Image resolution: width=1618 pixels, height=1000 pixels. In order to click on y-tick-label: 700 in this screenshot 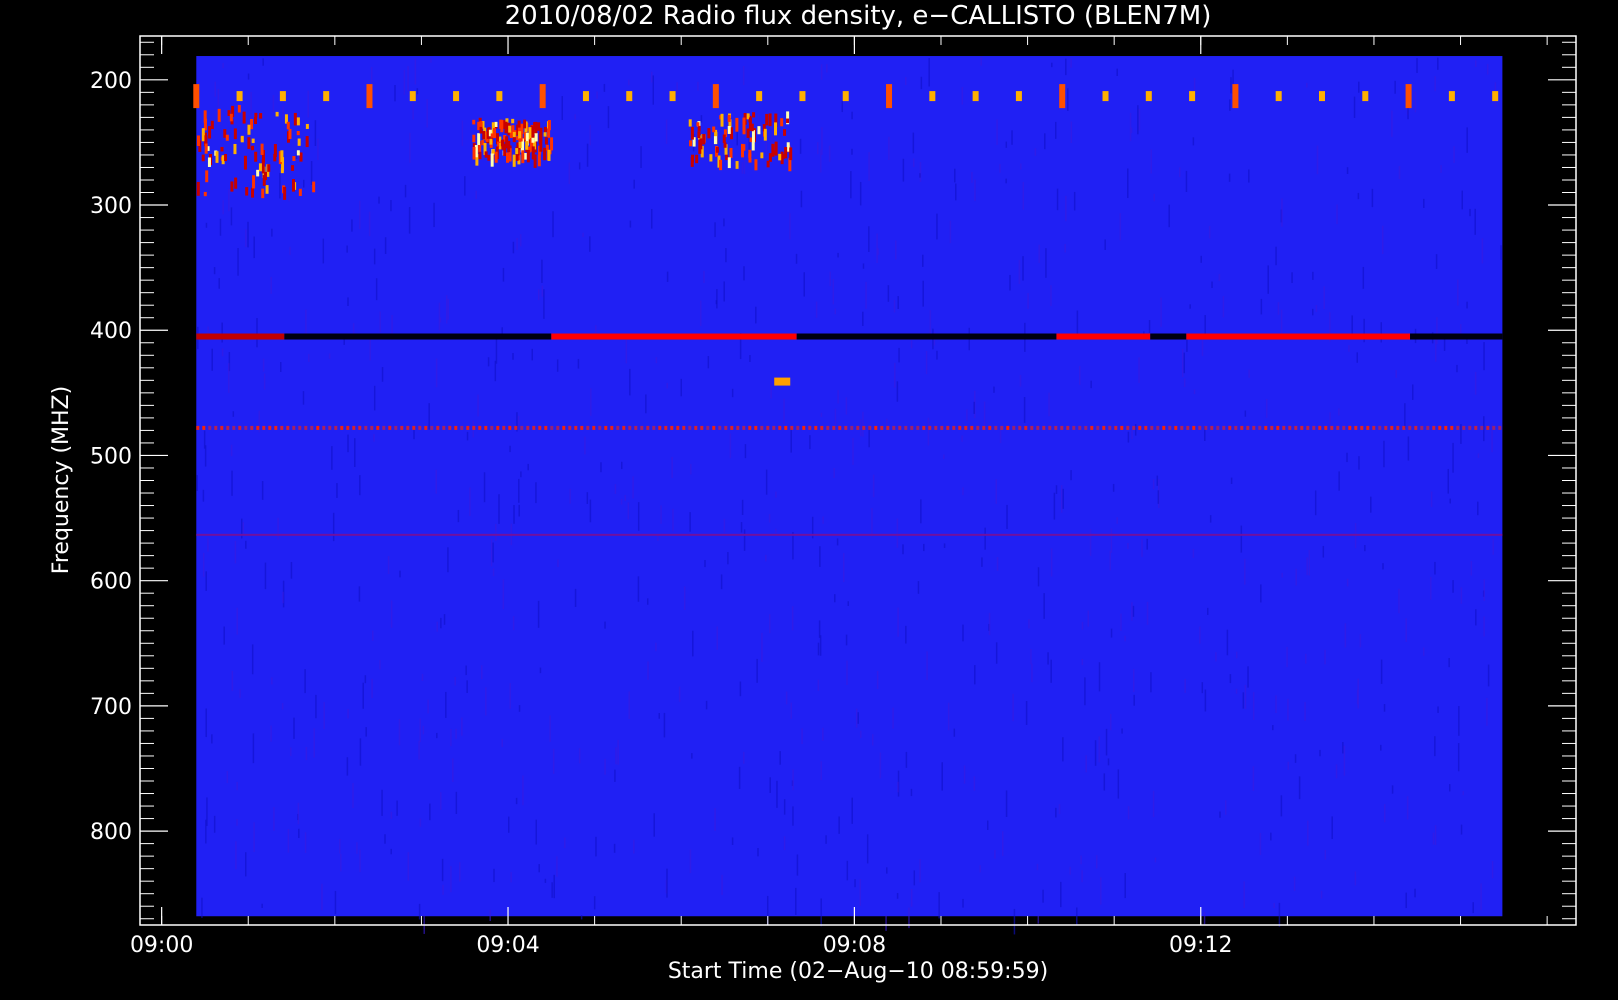, I will do `click(111, 707)`.